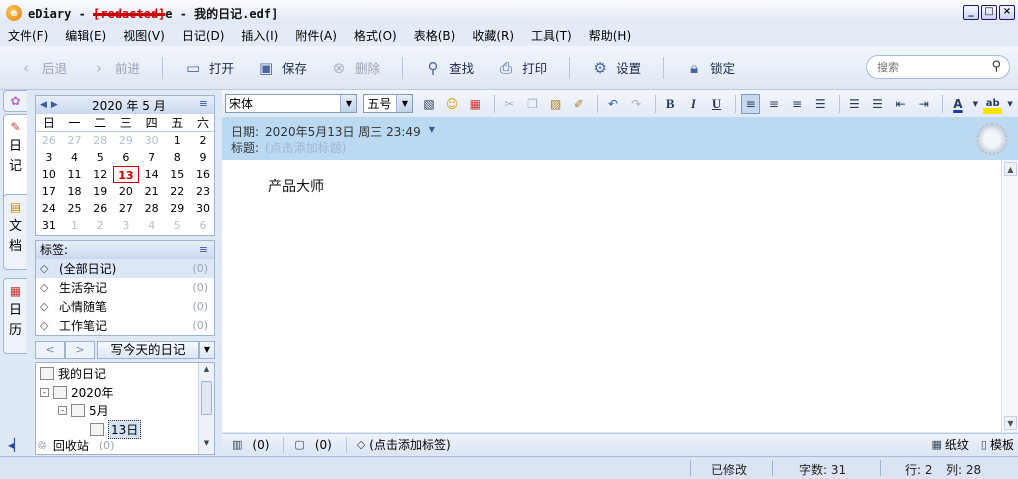 Image resolution: width=1018 pixels, height=479 pixels. What do you see at coordinates (716, 104) in the screenshot?
I see `underline-icon: U` at bounding box center [716, 104].